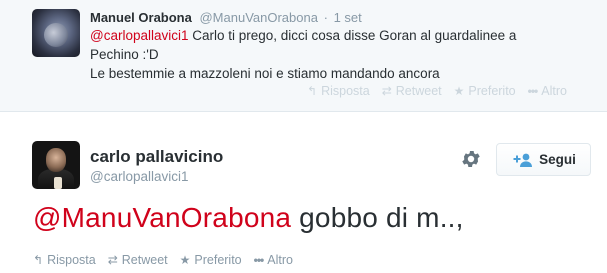 The width and height of the screenshot is (607, 273). I want to click on reply-header: Manuel Orabona @ManuVanOrabona · 1 set, so click(226, 17).